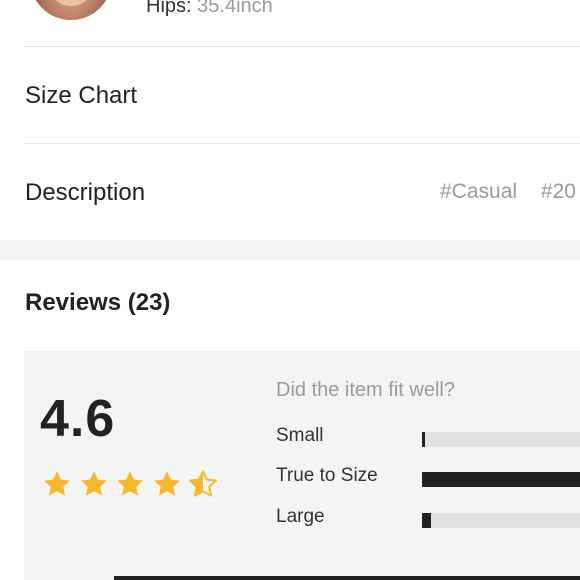 This screenshot has height=580, width=580. What do you see at coordinates (85, 193) in the screenshot?
I see `description-row: Description` at bounding box center [85, 193].